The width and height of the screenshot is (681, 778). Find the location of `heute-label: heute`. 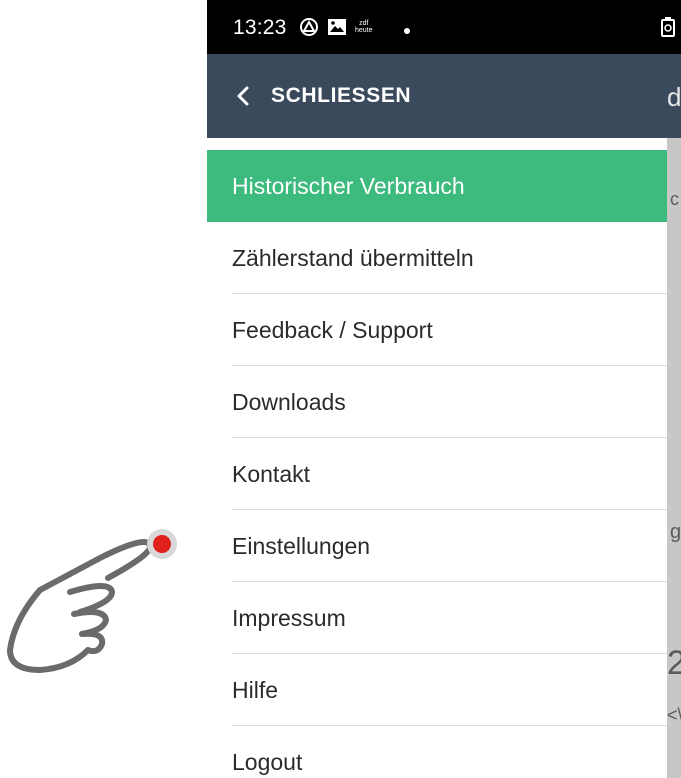

heute-label: heute is located at coordinates (364, 30).